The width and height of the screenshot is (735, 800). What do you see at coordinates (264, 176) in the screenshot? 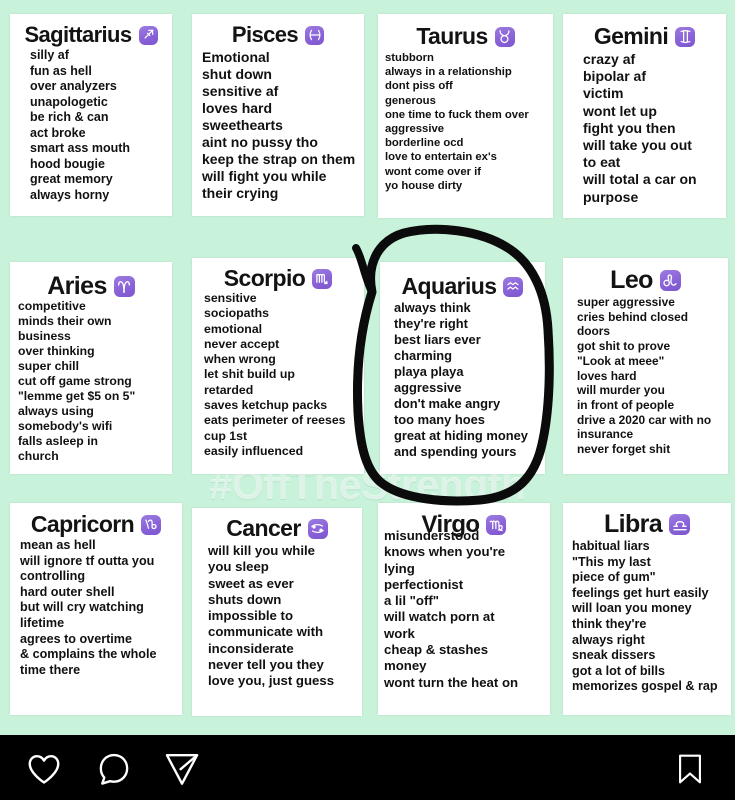
I see `trait-line: will fight you while` at bounding box center [264, 176].